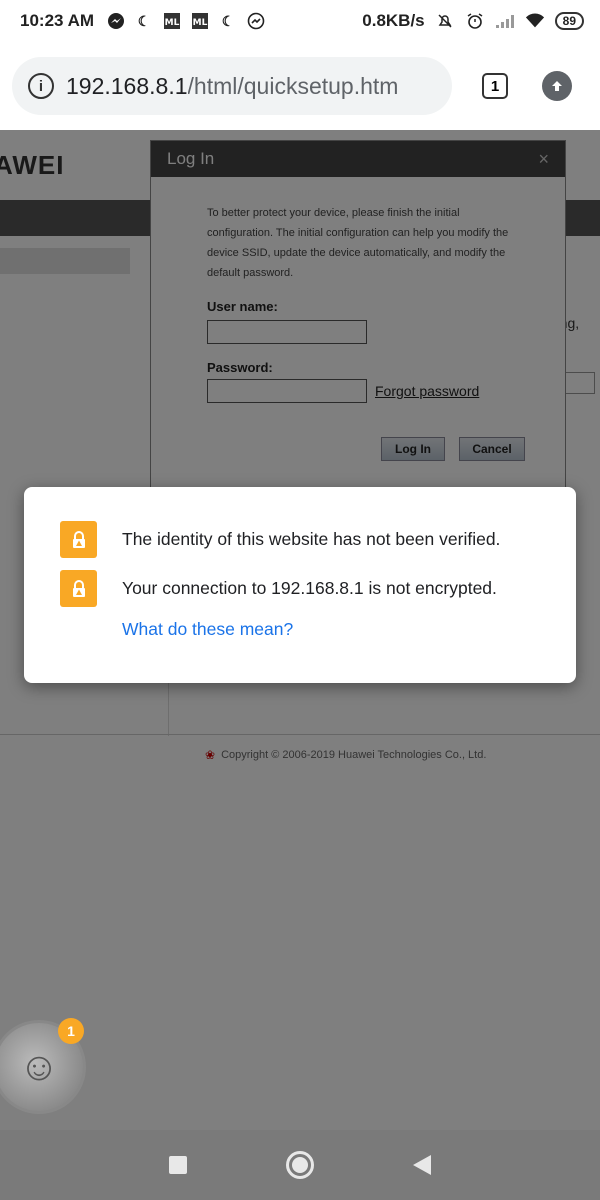 The width and height of the screenshot is (600, 1200). Describe the element at coordinates (57, 20) in the screenshot. I see `status-time: 10:23 AM` at that location.